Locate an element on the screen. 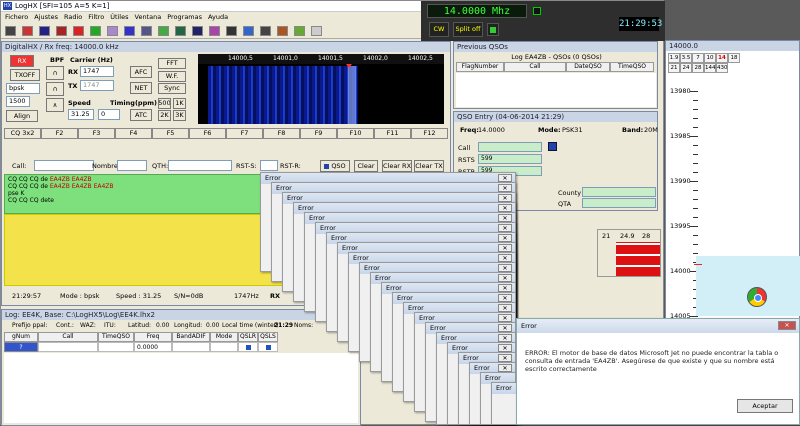 This screenshot has width=800, height=426. band-button: 24 is located at coordinates (686, 68).